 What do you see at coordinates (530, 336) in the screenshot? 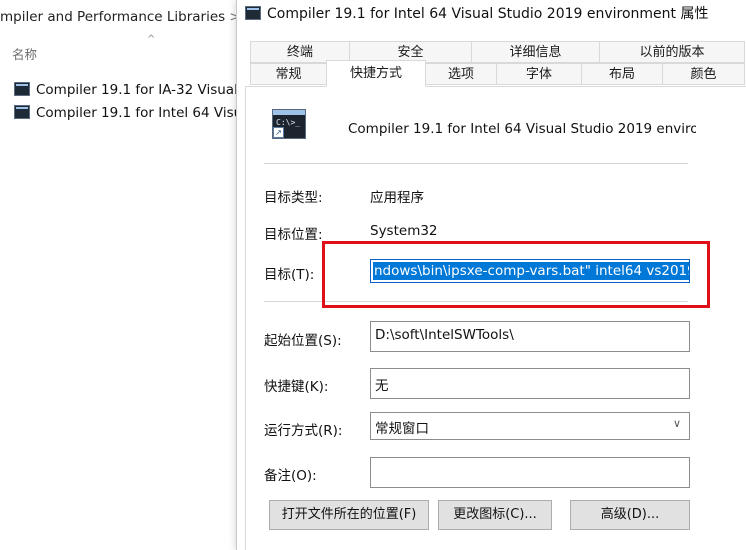
I see `start-in-input: D:\soft\IntelSWTools\` at bounding box center [530, 336].